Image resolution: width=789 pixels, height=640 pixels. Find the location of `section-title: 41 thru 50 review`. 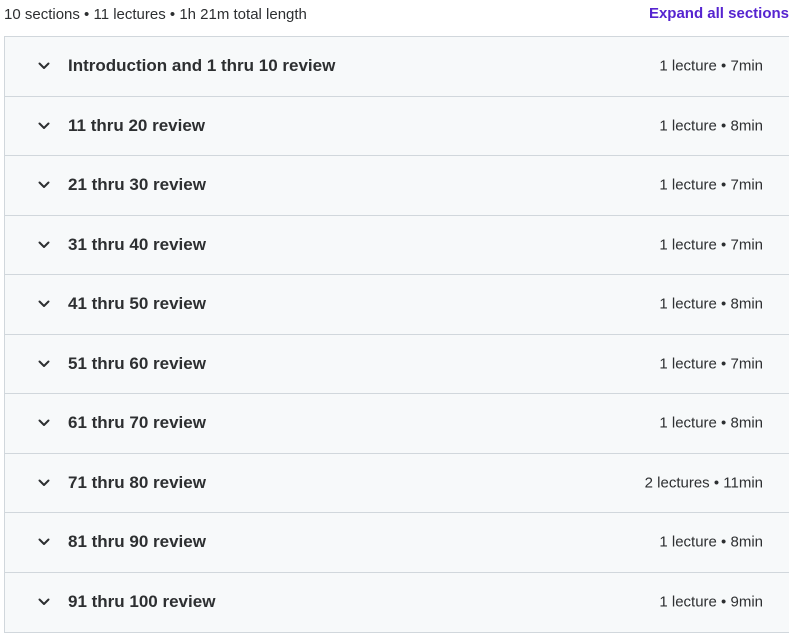

section-title: 41 thru 50 review is located at coordinates (137, 304).